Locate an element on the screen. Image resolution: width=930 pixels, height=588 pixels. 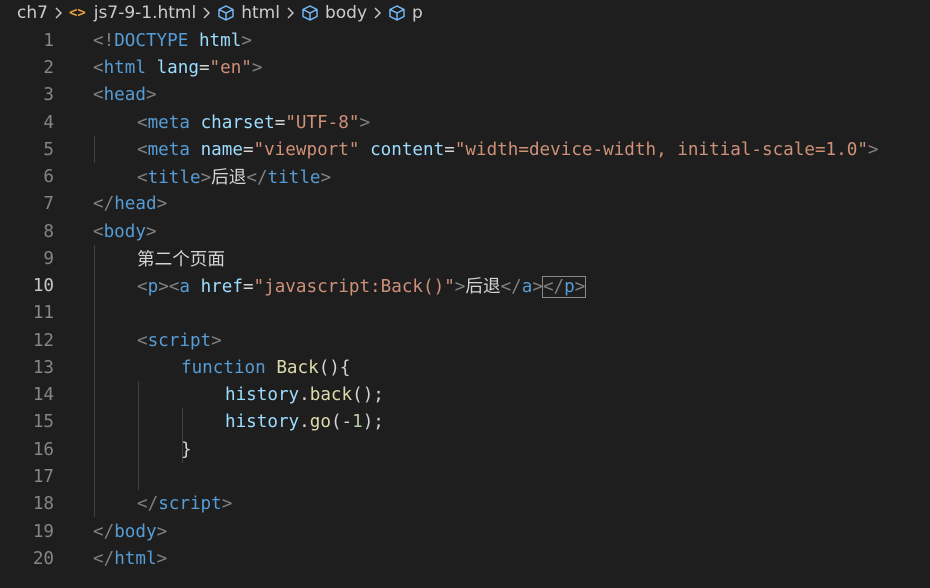
line-code: function Back(){ is located at coordinates (266, 367).